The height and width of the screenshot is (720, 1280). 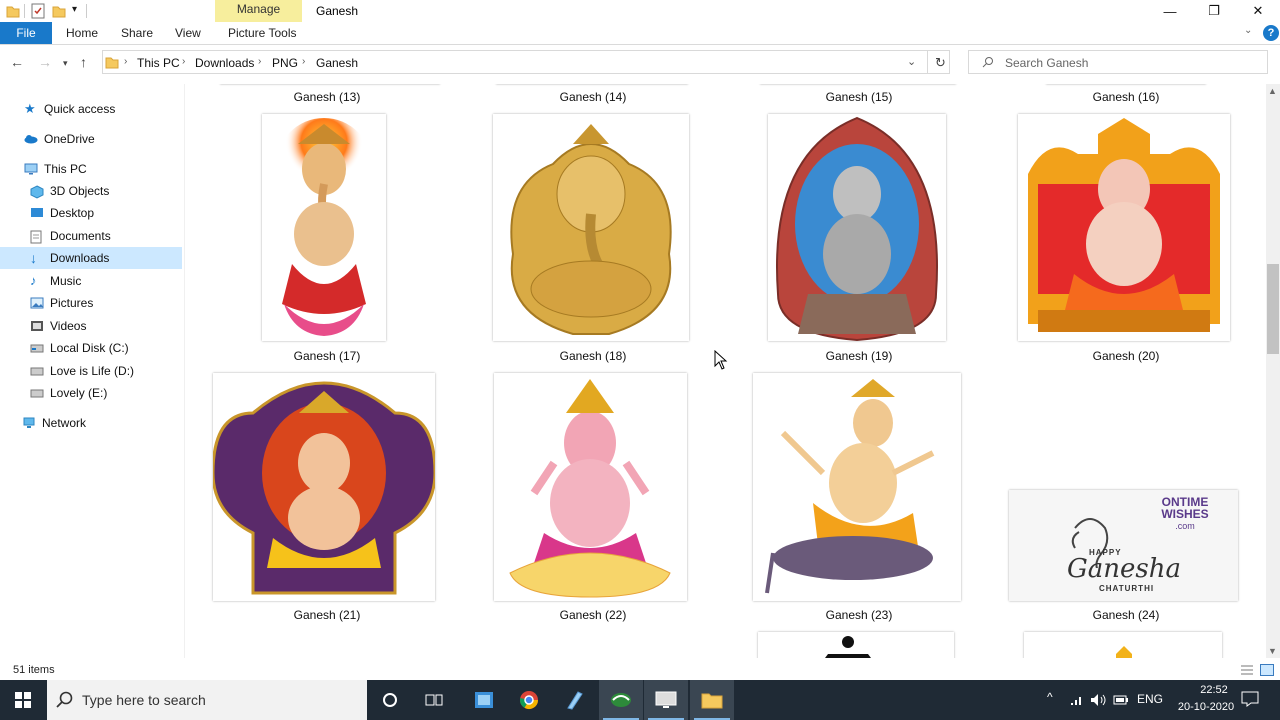 What do you see at coordinates (91, 139) in the screenshot?
I see `sidebar-item-onedrive: OneDrive` at bounding box center [91, 139].